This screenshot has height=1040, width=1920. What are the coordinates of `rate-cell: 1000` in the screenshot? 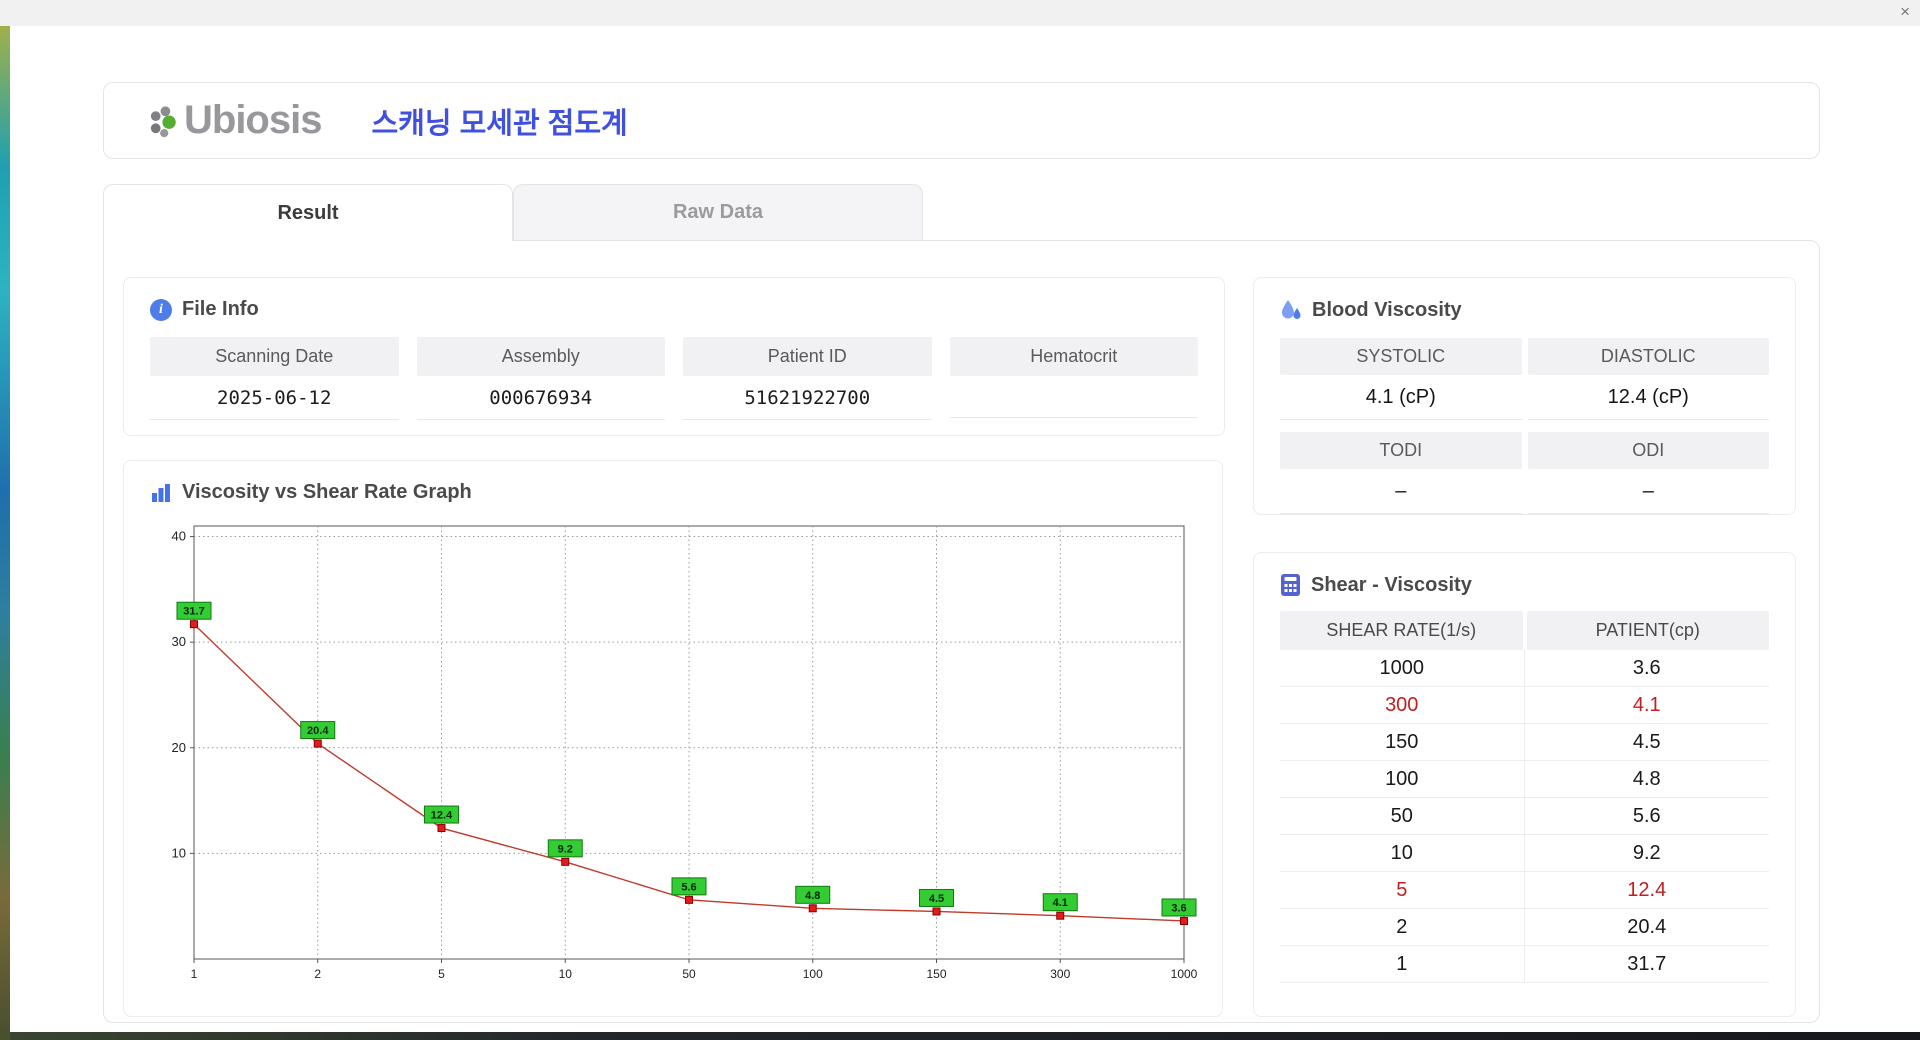 It's located at (1402, 668).